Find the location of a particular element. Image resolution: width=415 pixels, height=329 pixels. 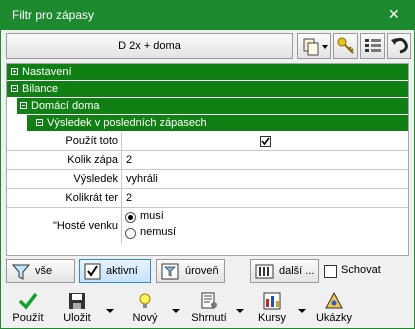

hide-label: Schovat is located at coordinates (361, 270).